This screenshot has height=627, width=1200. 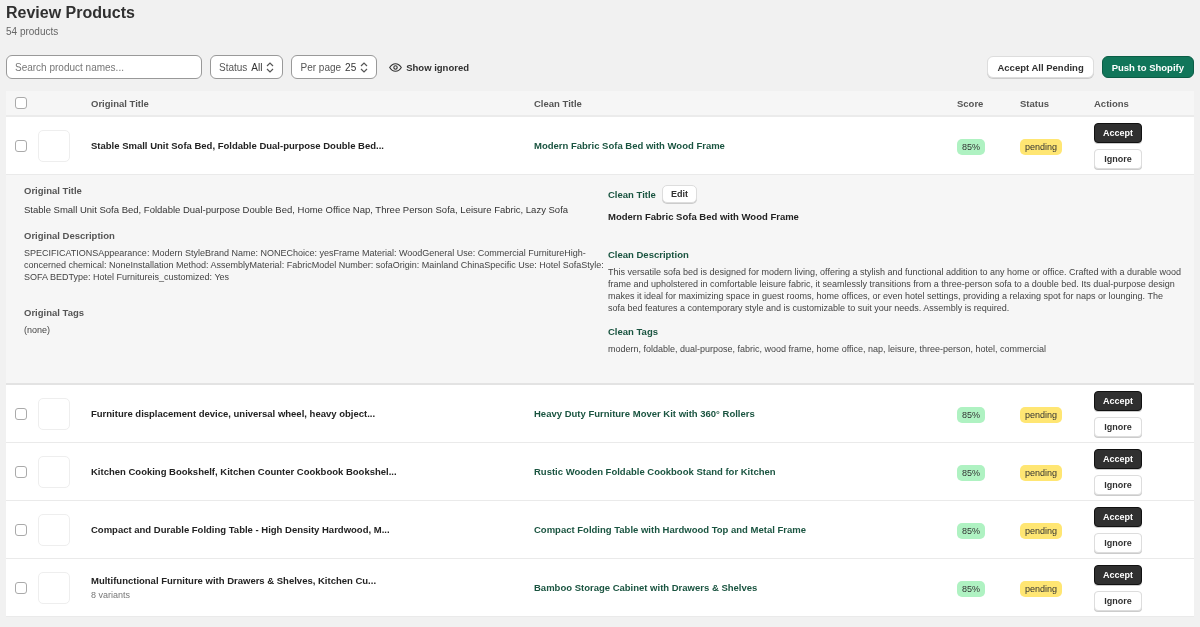 I want to click on clean-title: Bamboo Storage Cabinet with Drawers & Shelves, so click(x=646, y=587).